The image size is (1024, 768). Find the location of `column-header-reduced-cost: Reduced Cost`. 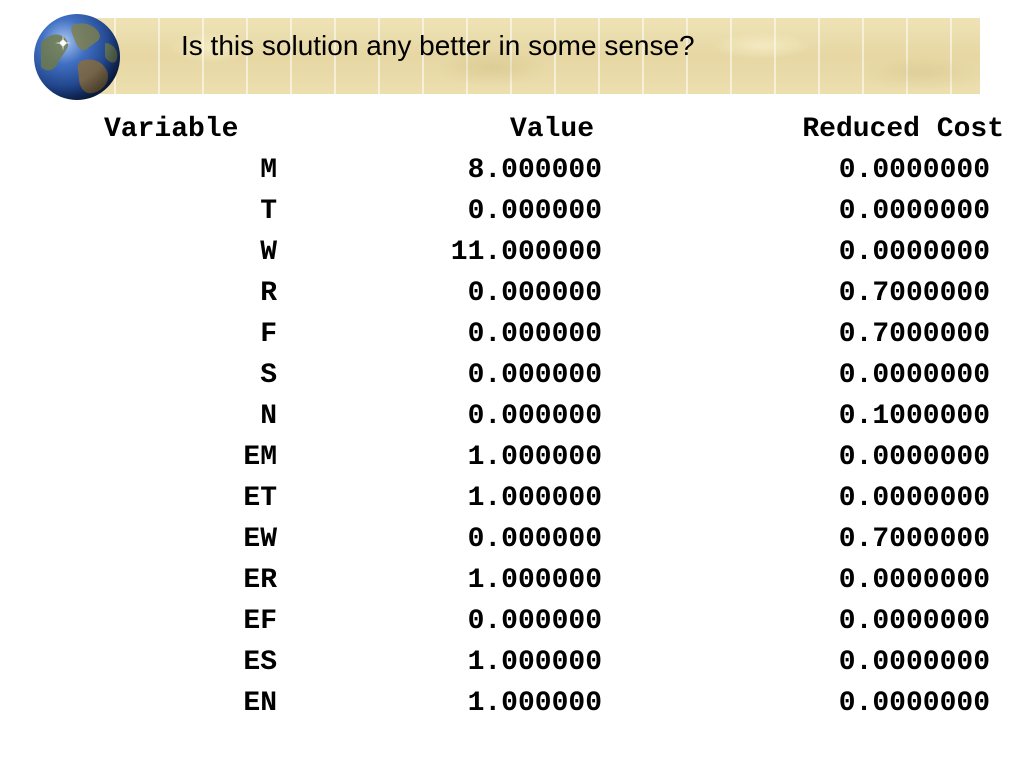

column-header-reduced-cost: Reduced Cost is located at coordinates (903, 129).